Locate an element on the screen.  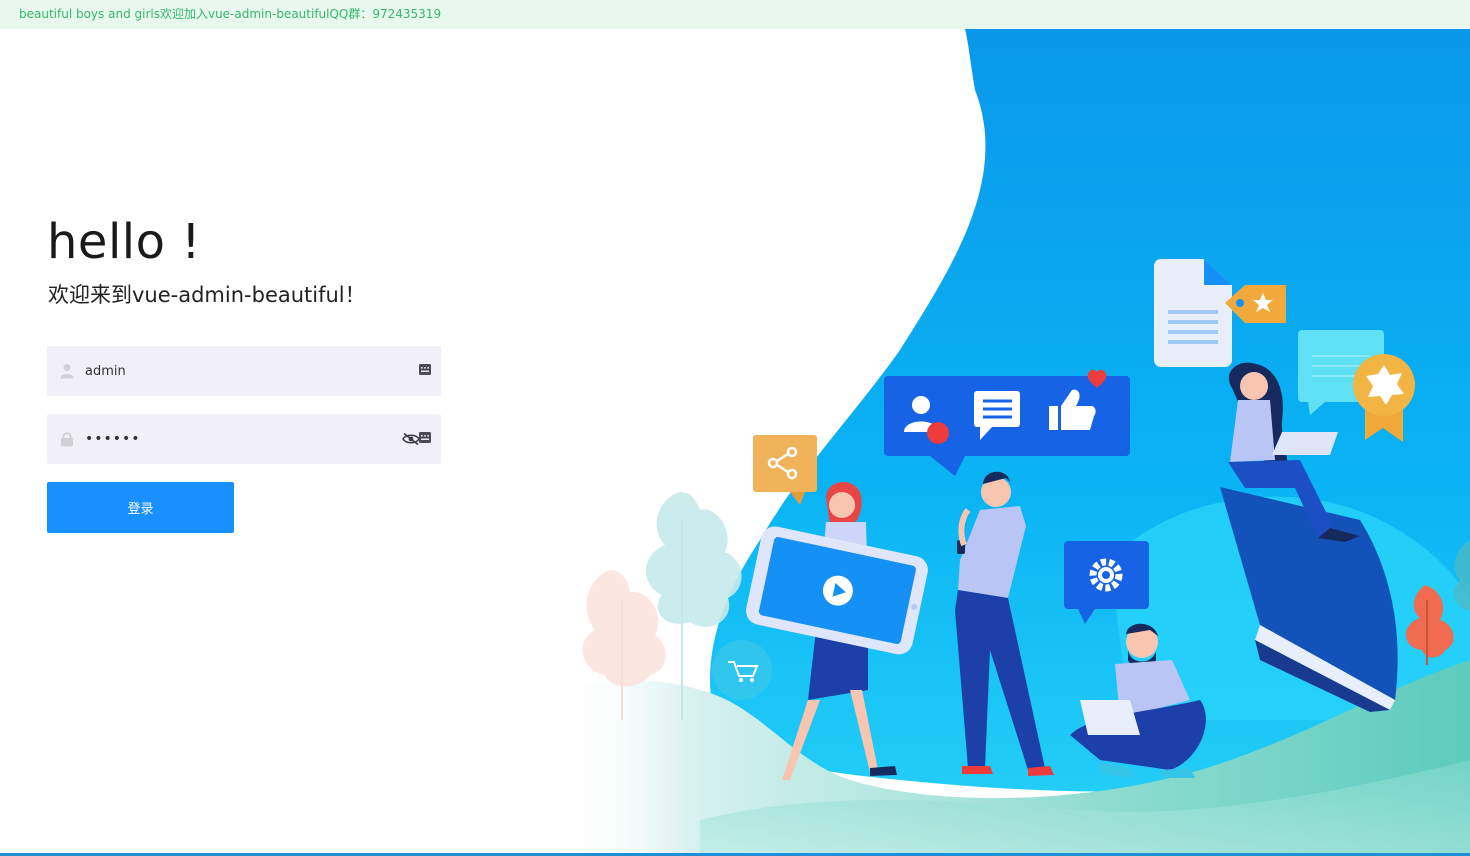
username-input is located at coordinates (235, 371).